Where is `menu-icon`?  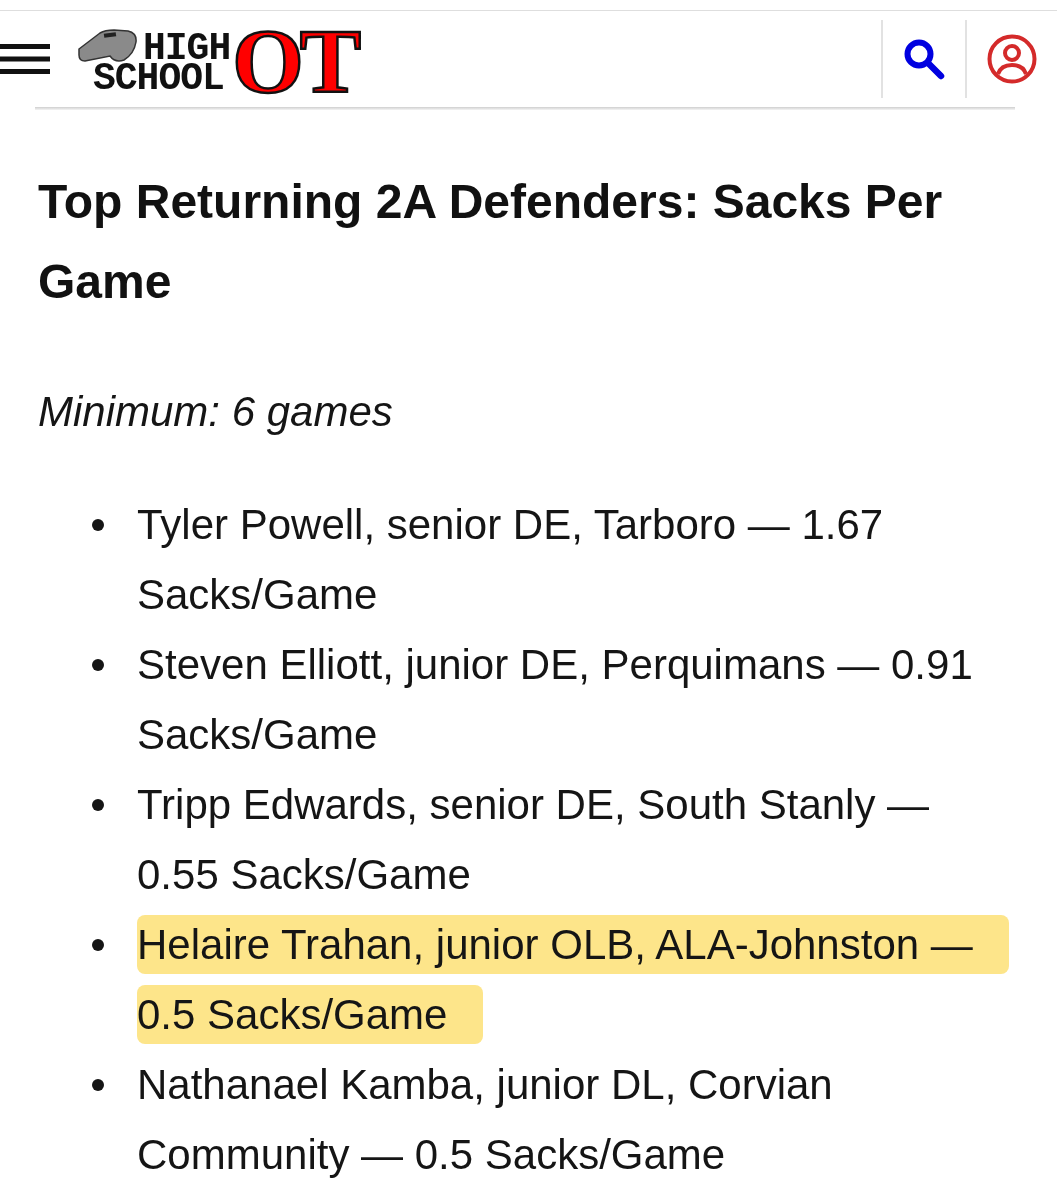 menu-icon is located at coordinates (25, 59).